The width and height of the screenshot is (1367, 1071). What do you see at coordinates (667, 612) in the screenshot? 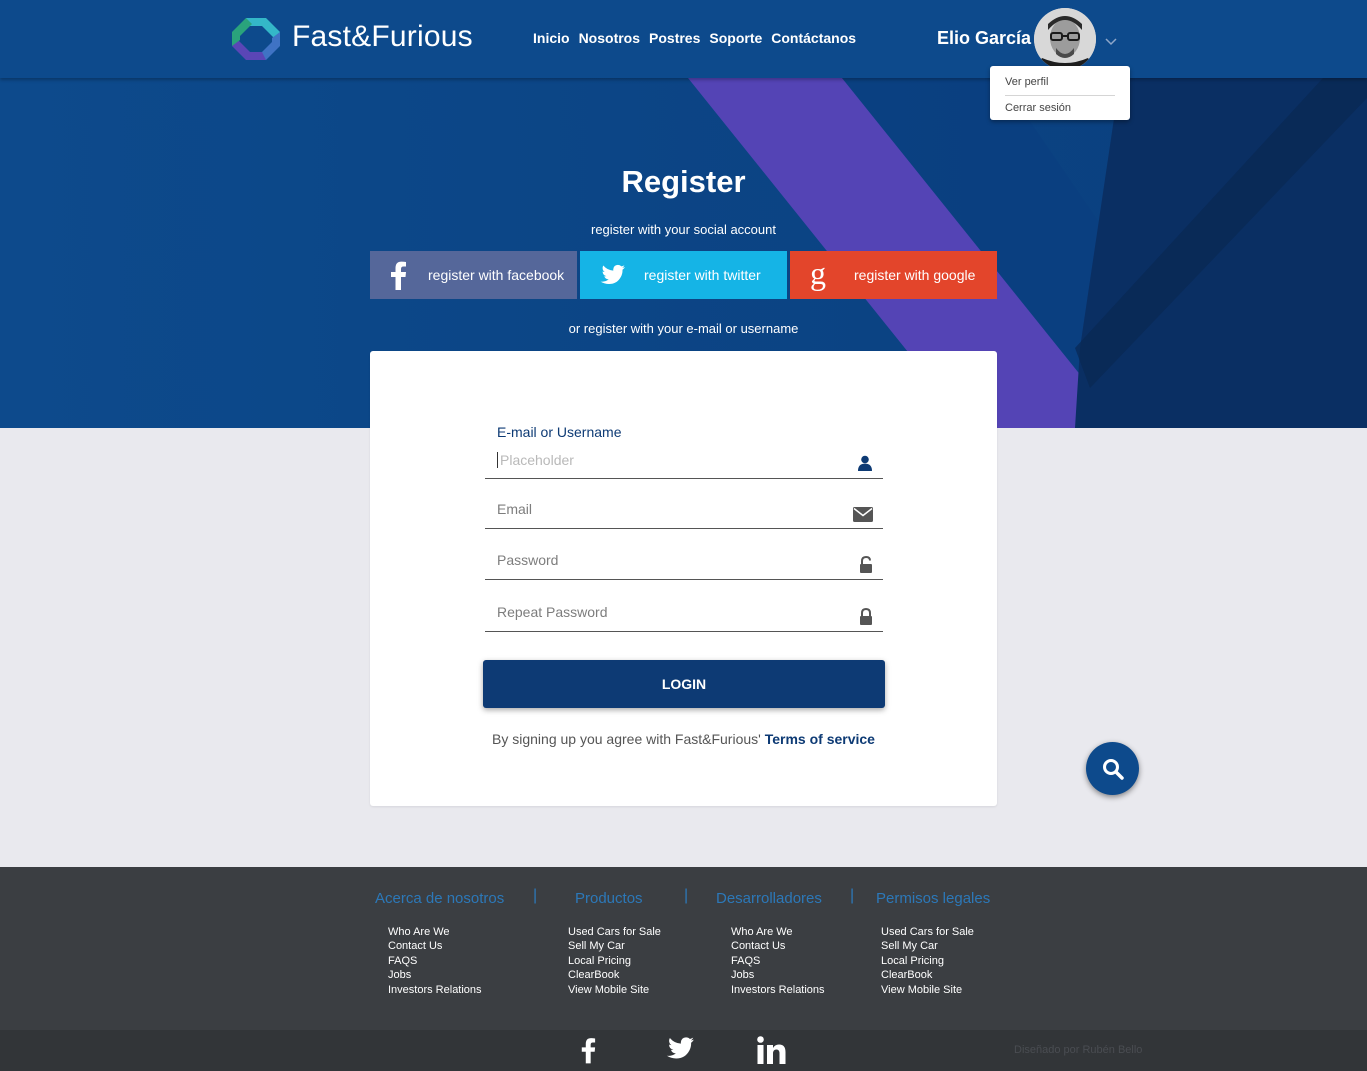
I see `repeat-password-input` at bounding box center [667, 612].